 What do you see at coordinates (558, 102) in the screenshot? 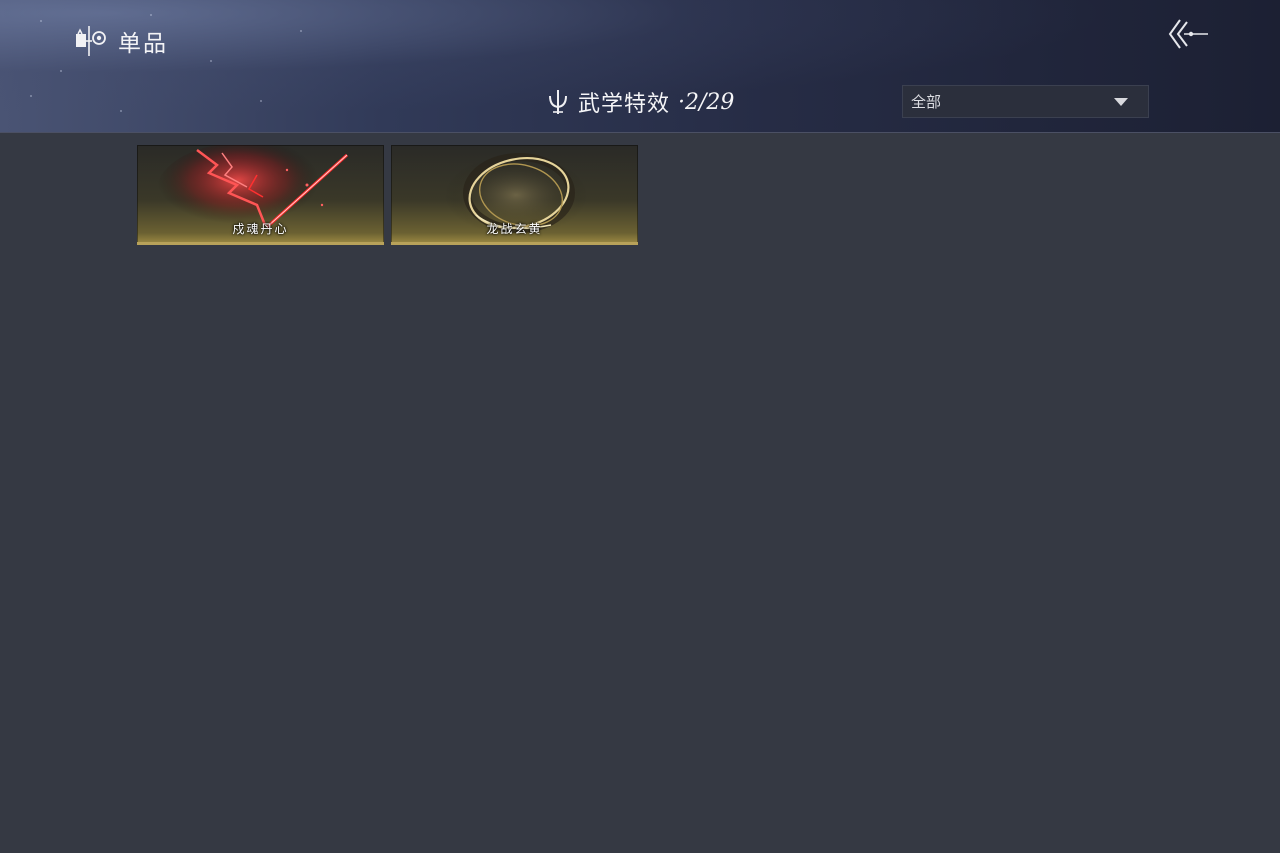
I see `trident-icon` at bounding box center [558, 102].